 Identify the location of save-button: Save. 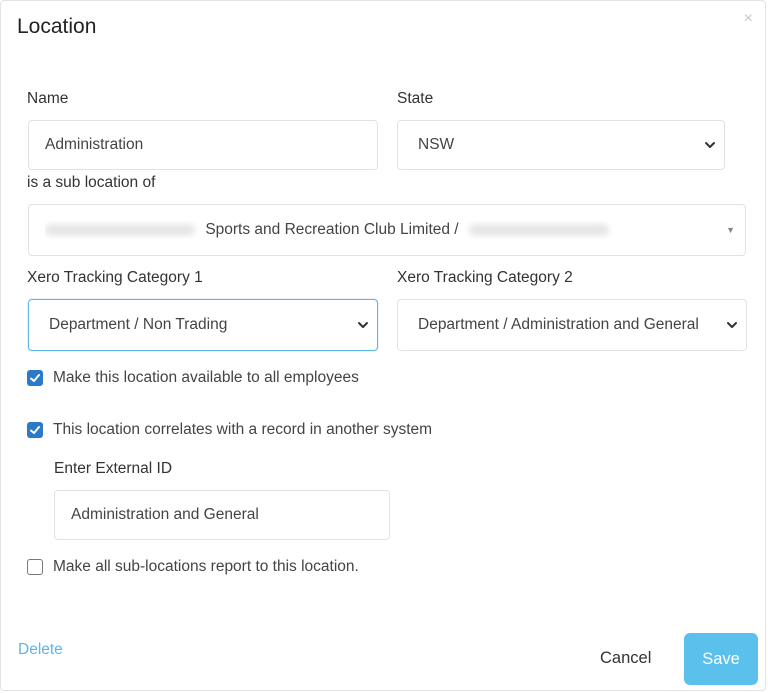
(721, 659).